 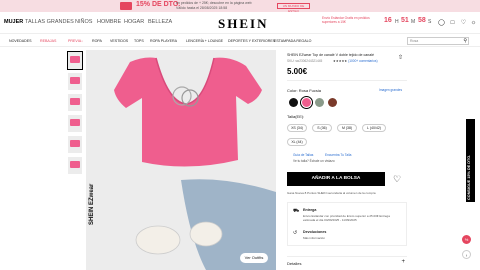 What do you see at coordinates (293, 102) in the screenshot?
I see `swatch-black` at bounding box center [293, 102].